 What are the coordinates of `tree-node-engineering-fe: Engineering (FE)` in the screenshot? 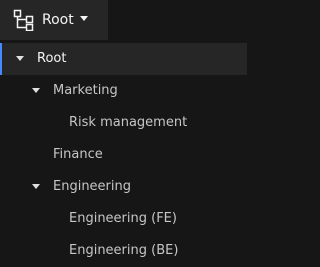 It's located at (123, 219).